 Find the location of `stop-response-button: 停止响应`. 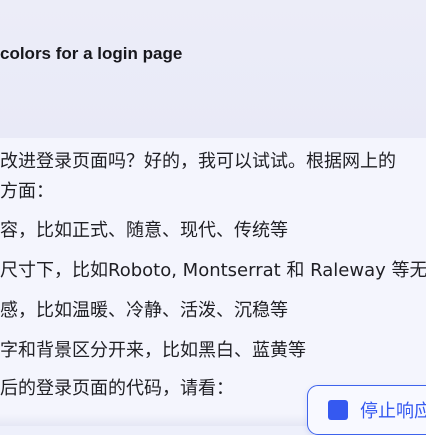

stop-response-button: 停止响应 is located at coordinates (366, 410).